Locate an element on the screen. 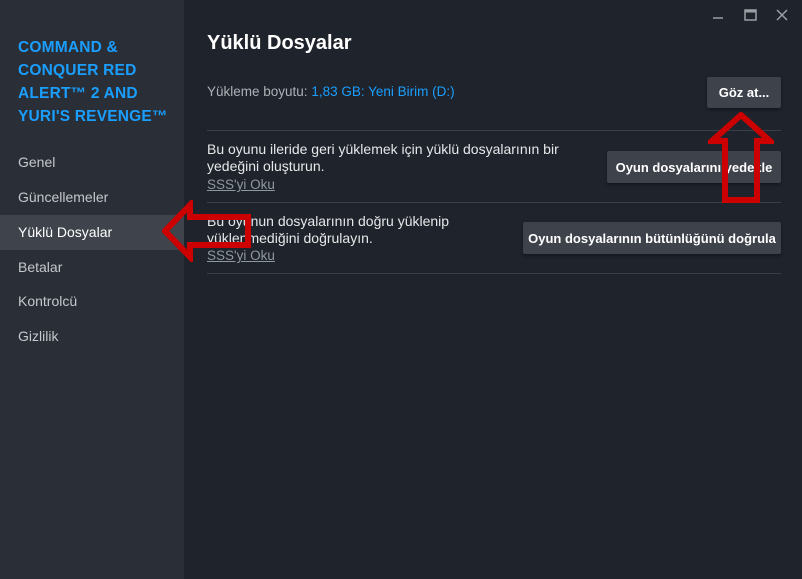  sidebar-item-kontrolcu: Kontrolcü is located at coordinates (92, 301).